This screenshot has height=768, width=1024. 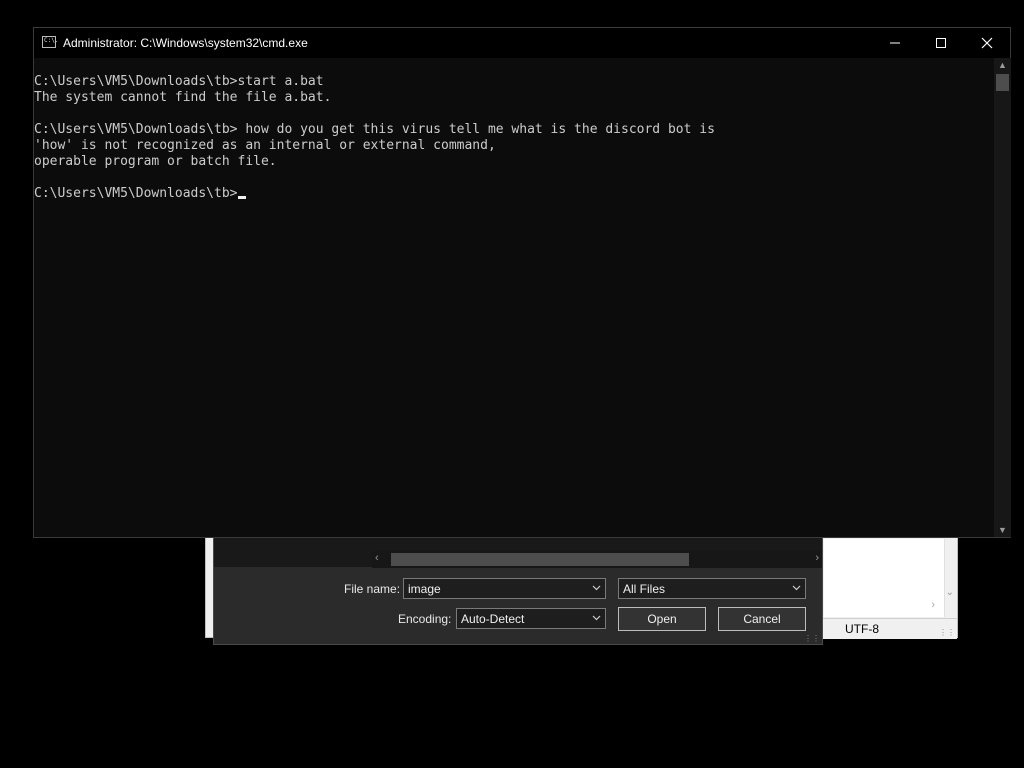 What do you see at coordinates (1002, 530) in the screenshot?
I see `scroll-down-icon: ▼` at bounding box center [1002, 530].